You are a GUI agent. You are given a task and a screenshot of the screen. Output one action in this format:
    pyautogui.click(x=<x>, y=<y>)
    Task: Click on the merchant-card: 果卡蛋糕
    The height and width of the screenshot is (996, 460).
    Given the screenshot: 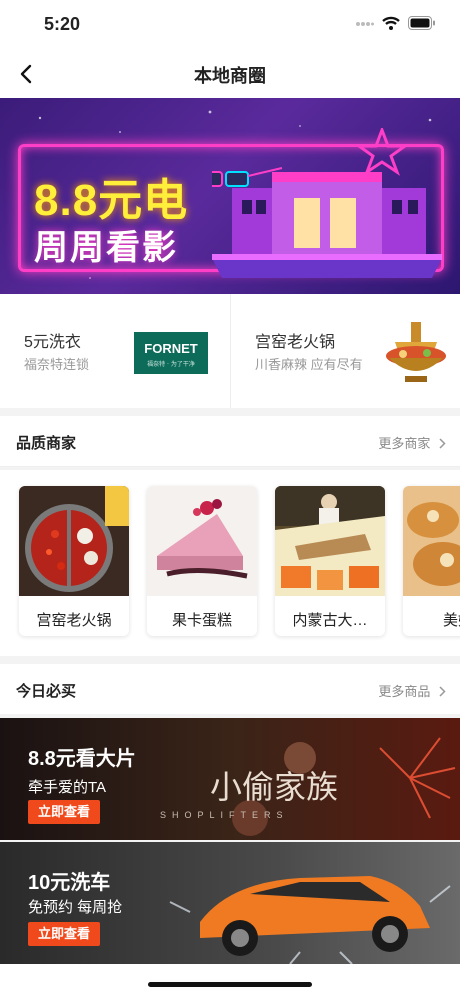 What is the action you would take?
    pyautogui.click(x=202, y=561)
    